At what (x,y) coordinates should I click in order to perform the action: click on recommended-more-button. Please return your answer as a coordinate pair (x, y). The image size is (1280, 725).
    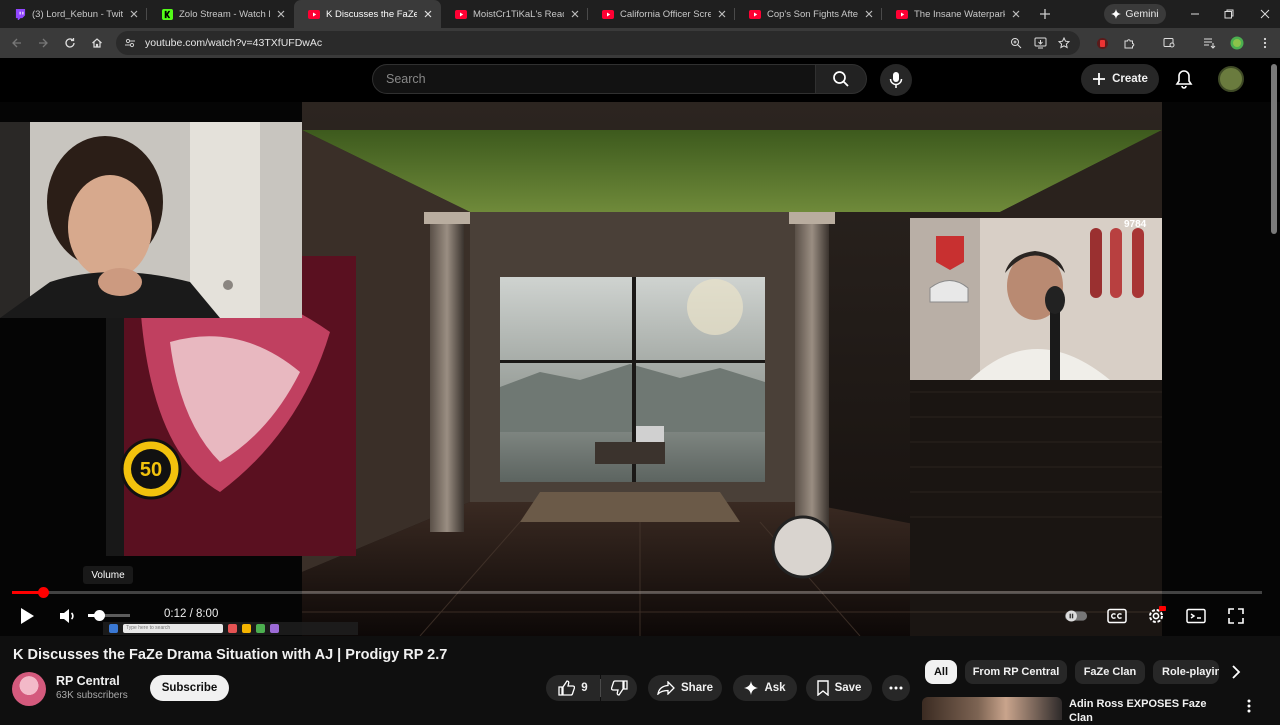
    Looking at the image, I should click on (1249, 706).